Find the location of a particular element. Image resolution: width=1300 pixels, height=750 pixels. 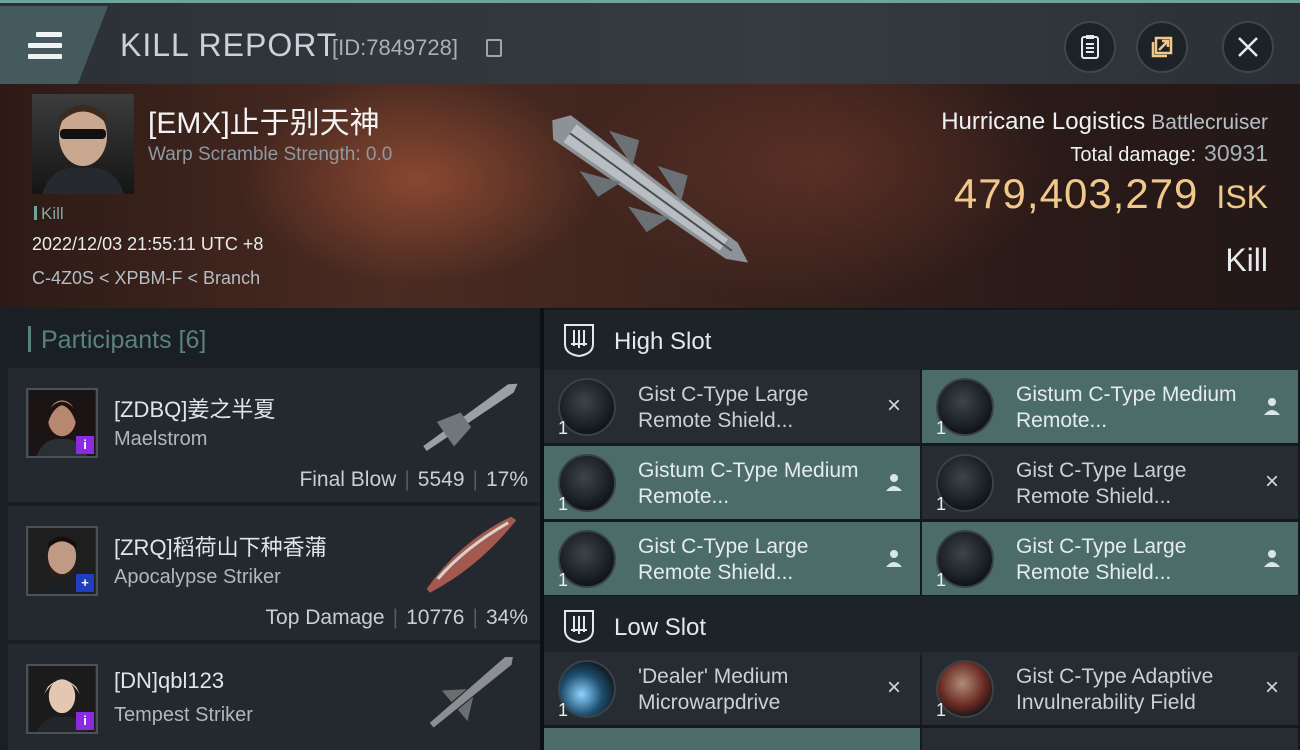

result-label: Kill is located at coordinates (1246, 260).